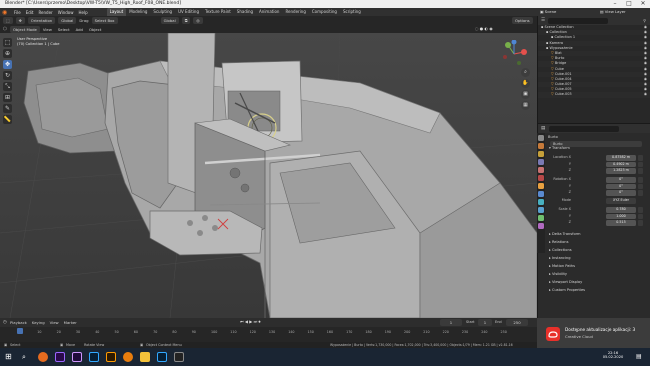 The image size is (650, 366). I want to click on output-tab-icon, so click(541, 154).